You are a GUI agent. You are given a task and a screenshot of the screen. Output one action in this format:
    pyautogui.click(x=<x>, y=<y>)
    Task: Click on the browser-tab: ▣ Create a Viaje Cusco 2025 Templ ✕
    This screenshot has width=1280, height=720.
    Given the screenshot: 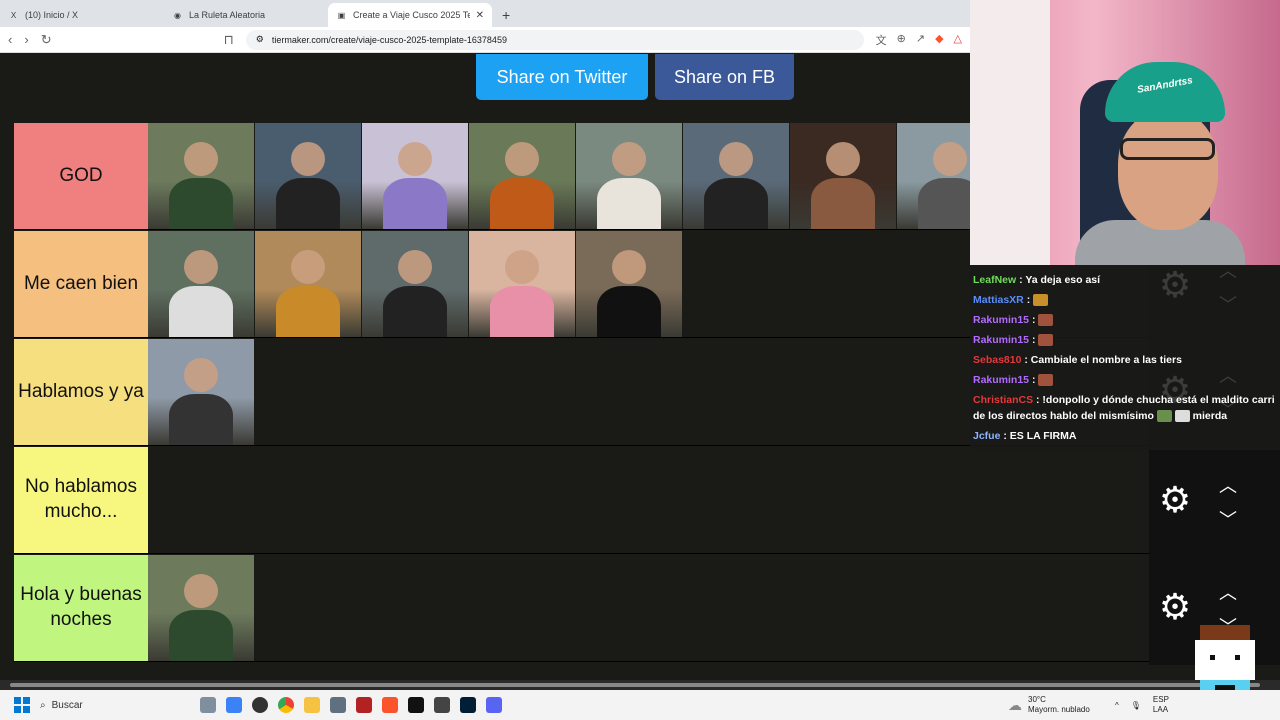 What is the action you would take?
    pyautogui.click(x=410, y=15)
    